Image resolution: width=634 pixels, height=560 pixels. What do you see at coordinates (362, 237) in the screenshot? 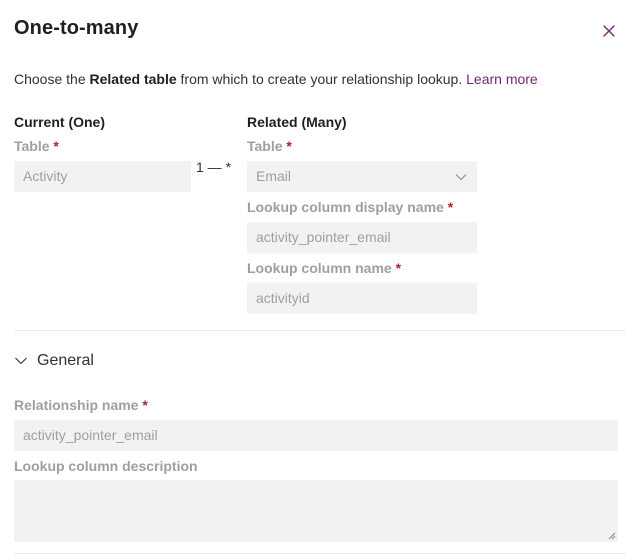
I see `lookup-display-name-field: activity_pointer_email` at bounding box center [362, 237].